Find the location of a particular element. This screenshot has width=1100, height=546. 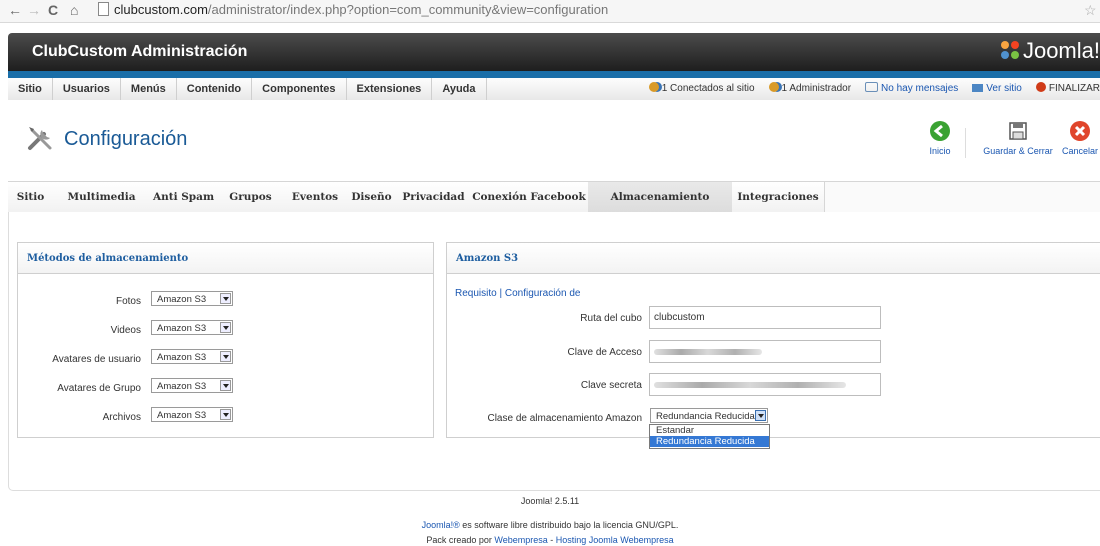

reload-icon: C is located at coordinates (53, 10).